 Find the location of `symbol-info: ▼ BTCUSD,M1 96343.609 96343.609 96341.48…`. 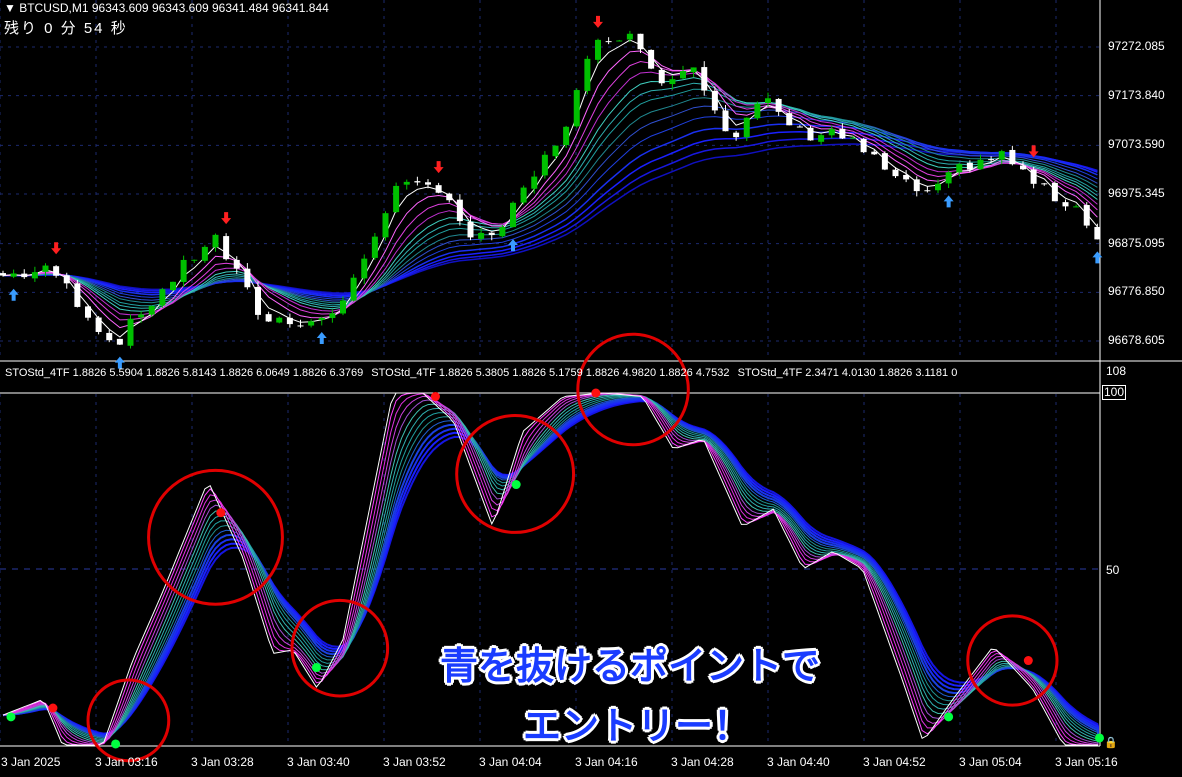

symbol-info: ▼ BTCUSD,M1 96343.609 96343.609 96341.48… is located at coordinates (166, 8).